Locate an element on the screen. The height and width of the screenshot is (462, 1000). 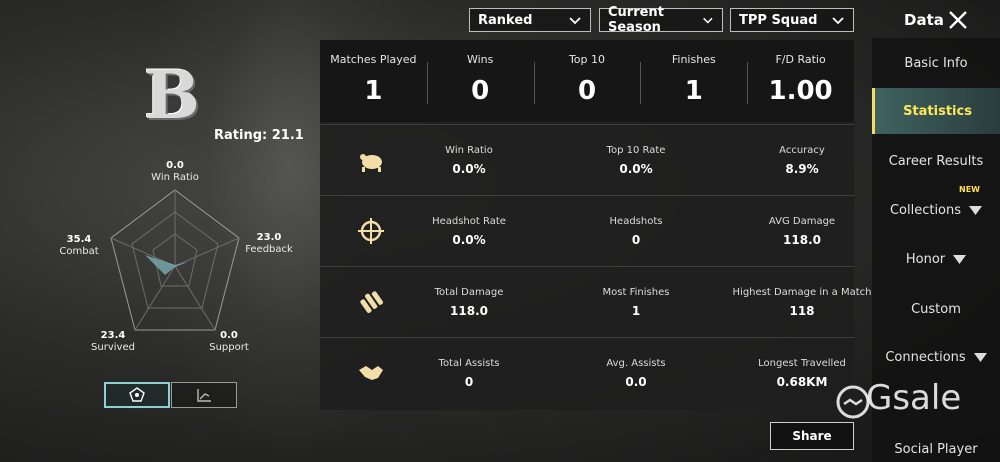
nav-statistics: Statistics is located at coordinates (936, 111).